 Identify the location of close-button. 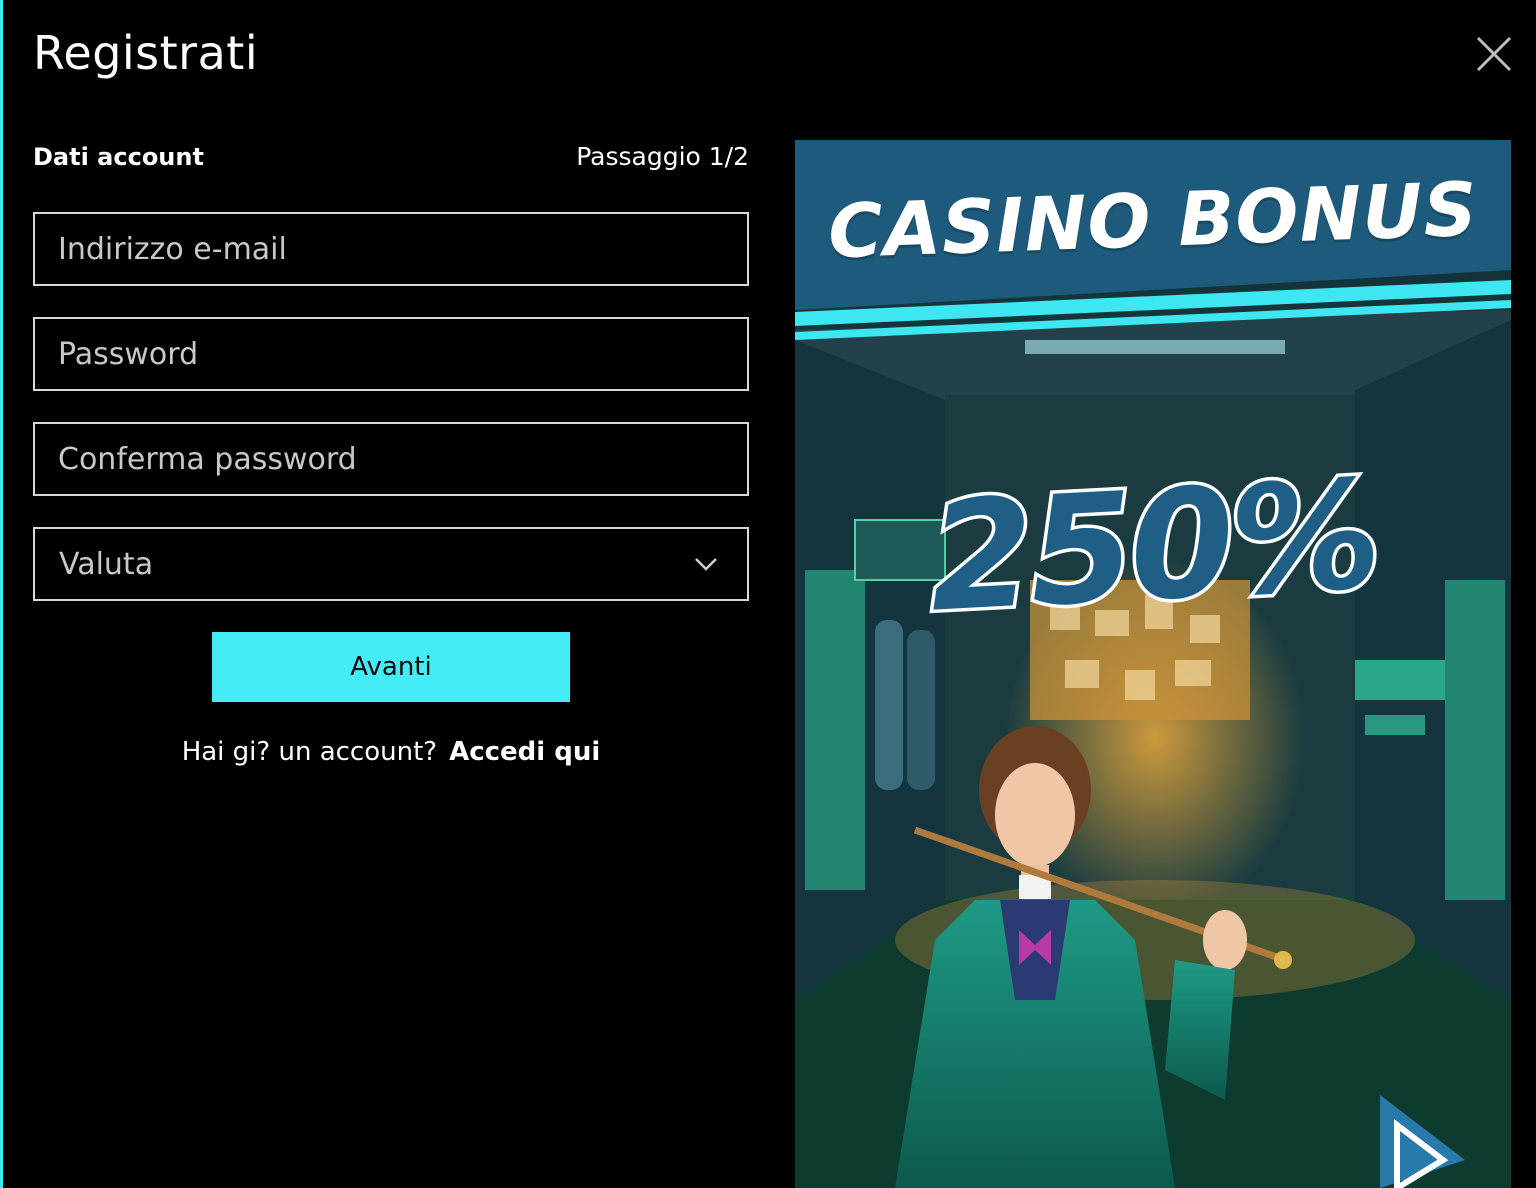
(1494, 54).